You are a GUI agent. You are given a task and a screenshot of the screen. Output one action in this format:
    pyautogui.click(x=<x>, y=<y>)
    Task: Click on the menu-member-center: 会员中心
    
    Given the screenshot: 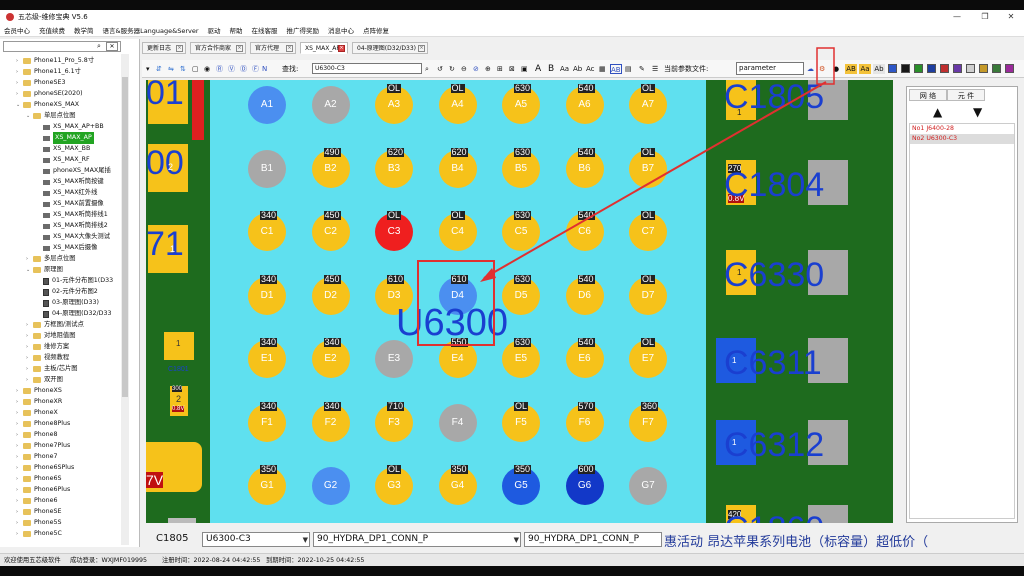 What is the action you would take?
    pyautogui.click(x=17, y=30)
    